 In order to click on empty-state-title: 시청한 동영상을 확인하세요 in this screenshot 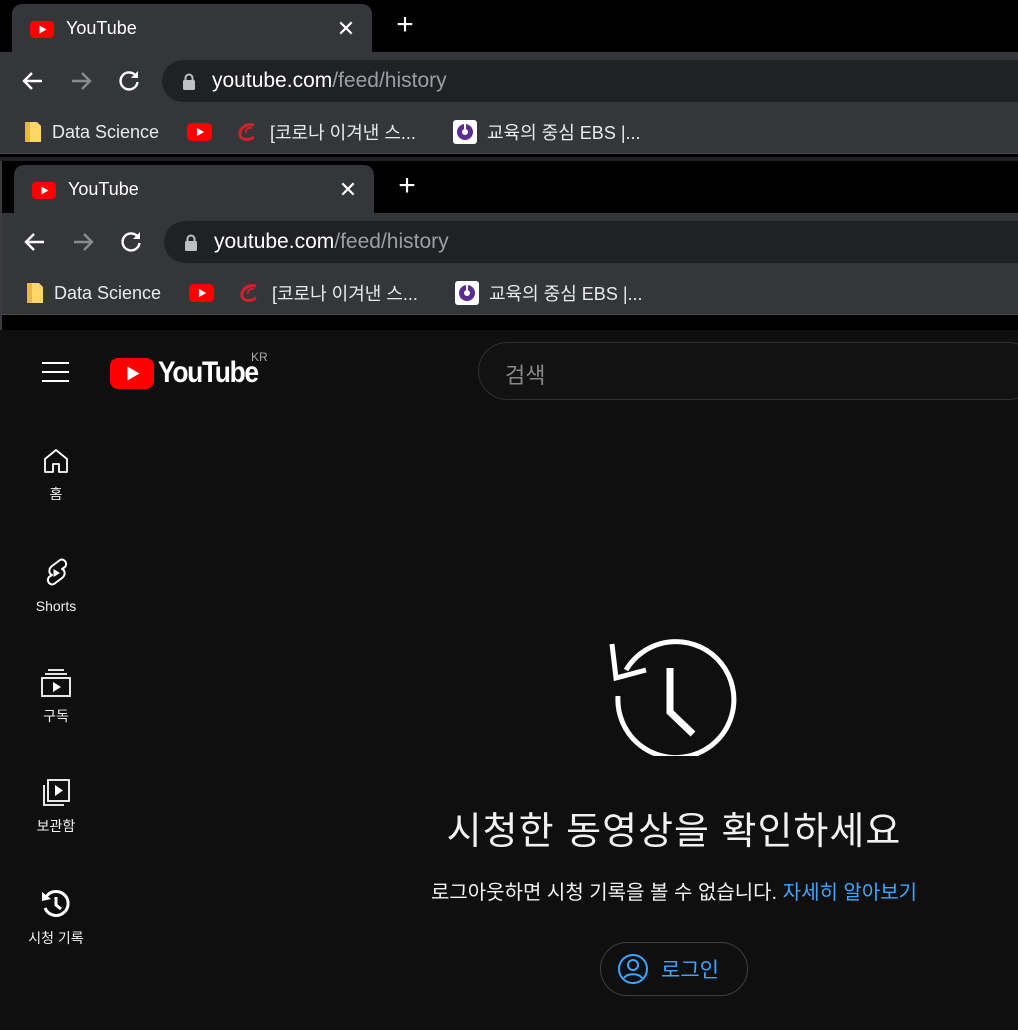, I will do `click(674, 832)`.